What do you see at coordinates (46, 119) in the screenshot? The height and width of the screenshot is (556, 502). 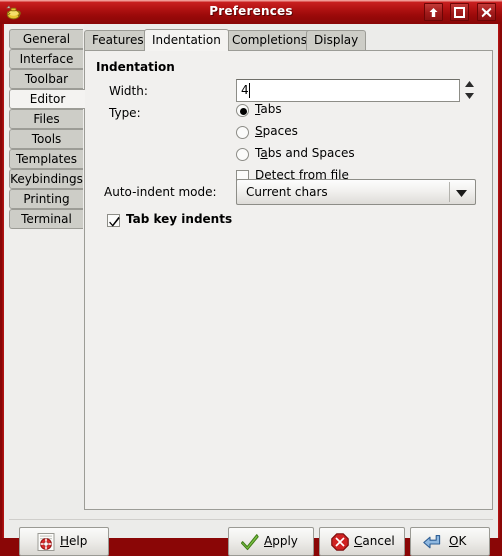 I see `sidebar-item-files: Files` at bounding box center [46, 119].